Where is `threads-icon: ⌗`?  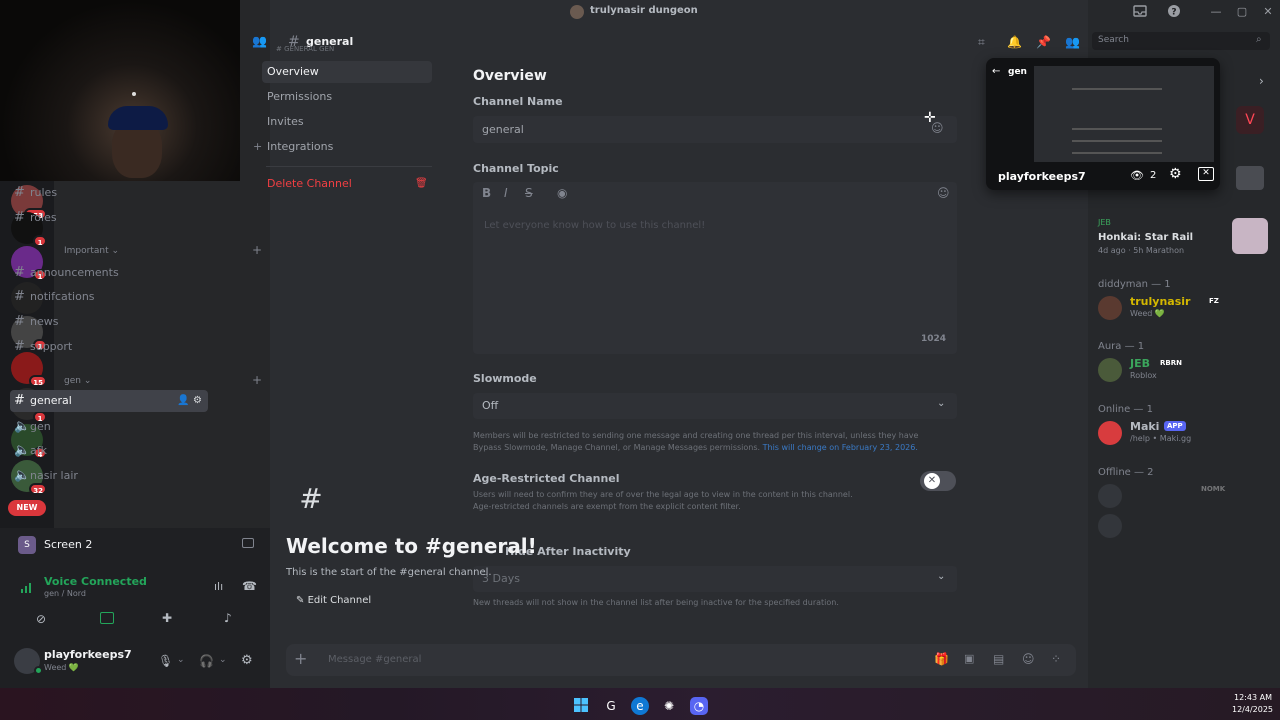 threads-icon: ⌗ is located at coordinates (981, 42).